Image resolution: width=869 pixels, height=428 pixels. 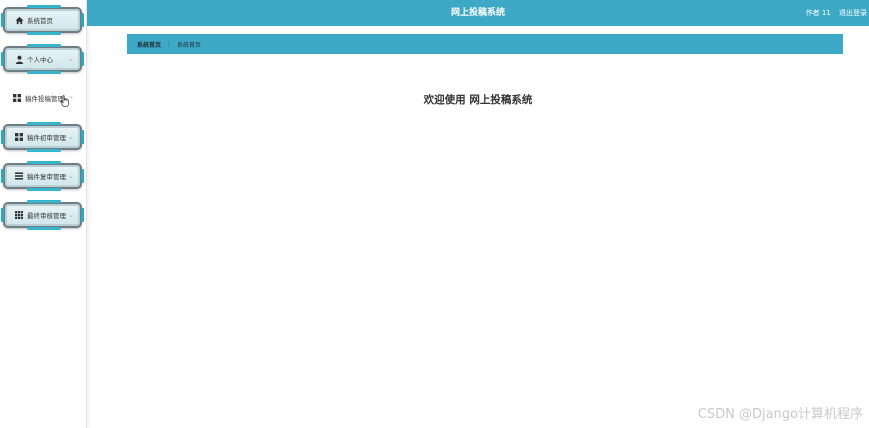 What do you see at coordinates (46, 177) in the screenshot?
I see `sidebar-item-label: 稿件复审管理` at bounding box center [46, 177].